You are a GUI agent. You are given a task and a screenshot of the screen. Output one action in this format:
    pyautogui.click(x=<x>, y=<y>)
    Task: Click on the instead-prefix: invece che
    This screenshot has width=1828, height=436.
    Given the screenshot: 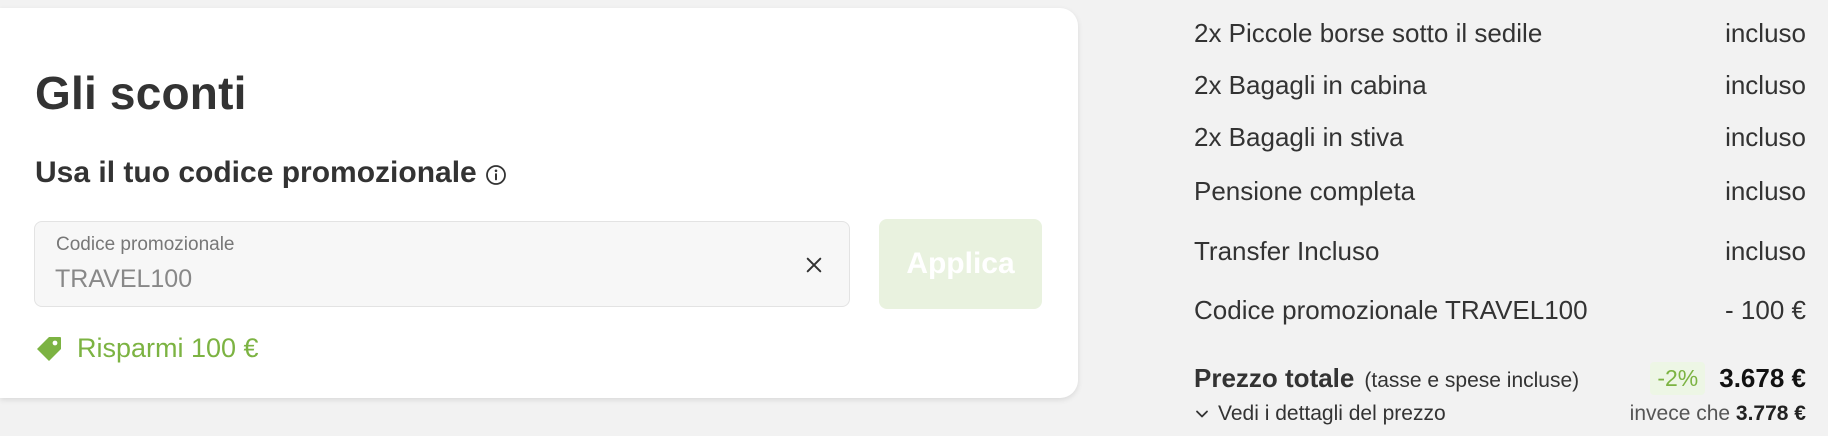 What is the action you would take?
    pyautogui.click(x=1680, y=413)
    